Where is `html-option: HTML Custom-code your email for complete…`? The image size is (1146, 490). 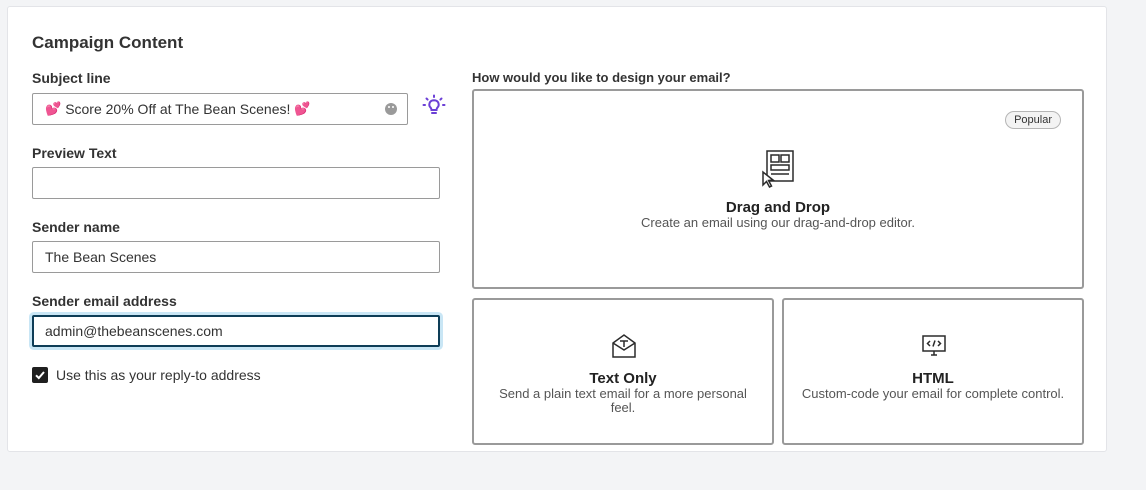
html-option: HTML Custom-code your email for complete… is located at coordinates (933, 371).